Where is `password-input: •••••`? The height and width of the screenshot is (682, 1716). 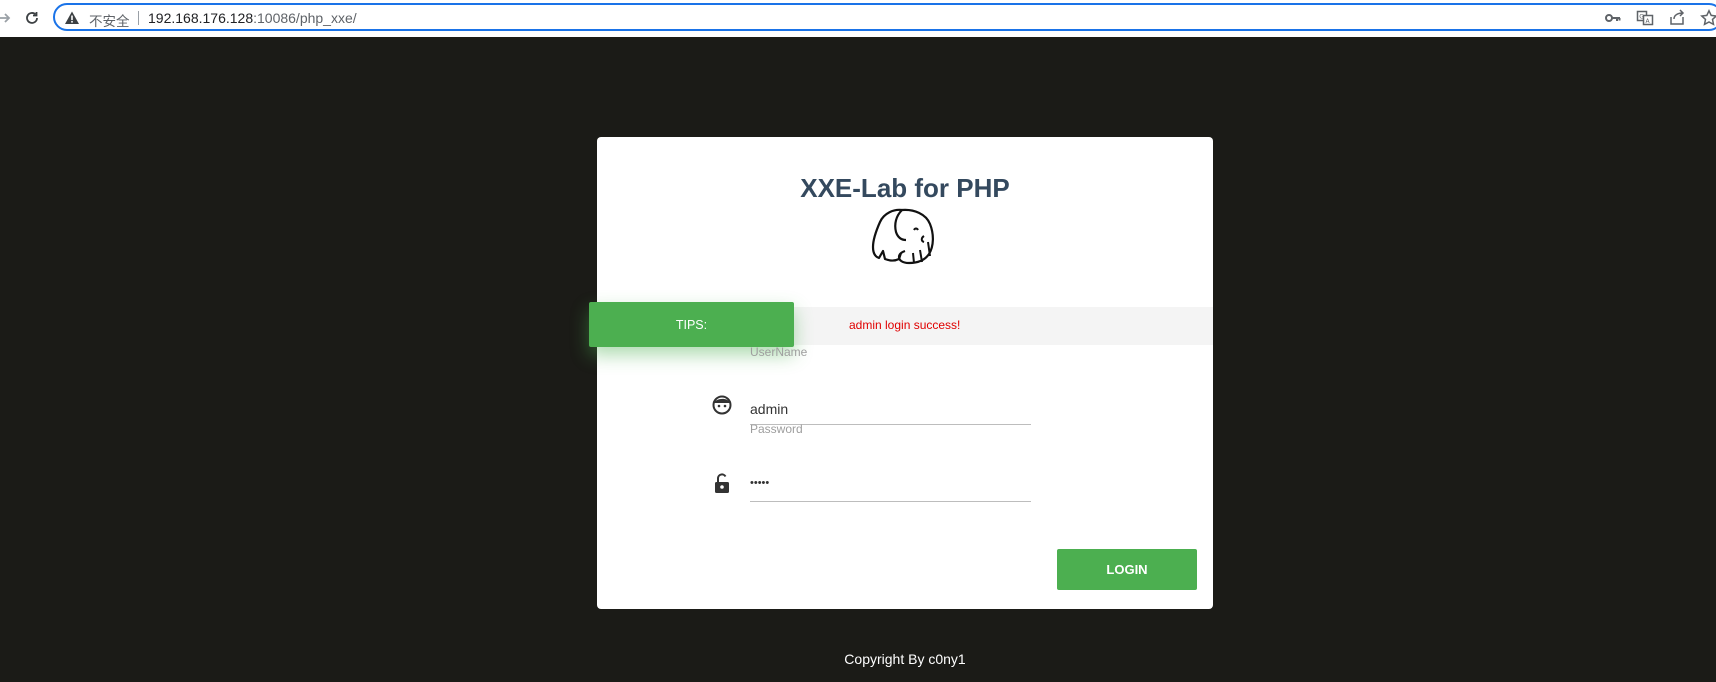 password-input: ••••• is located at coordinates (759, 483).